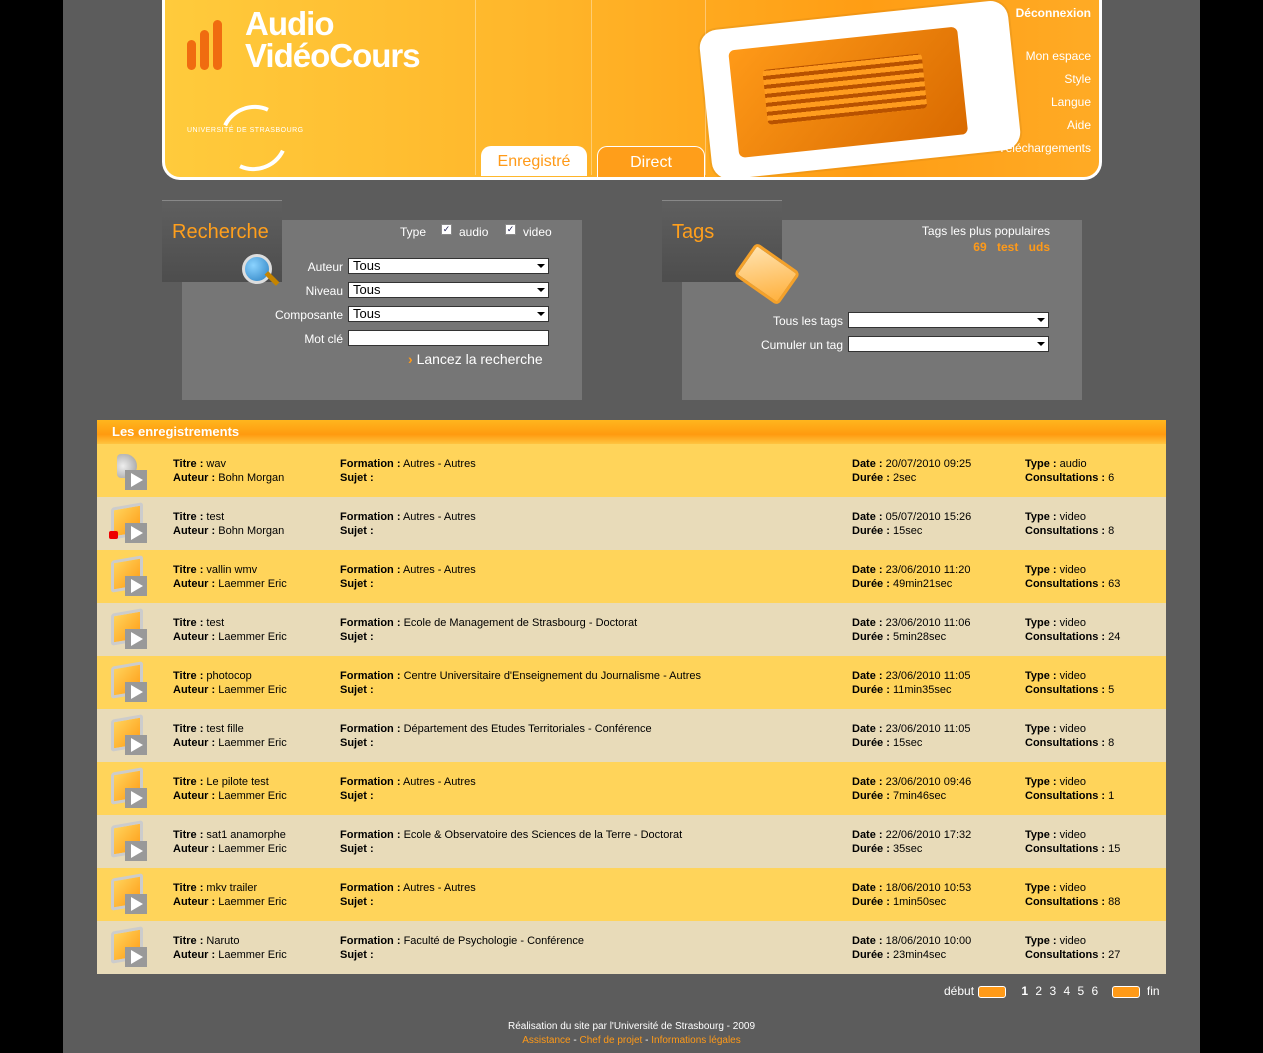 The height and width of the screenshot is (1053, 1263). Describe the element at coordinates (448, 338) in the screenshot. I see `keyword-input` at that location.